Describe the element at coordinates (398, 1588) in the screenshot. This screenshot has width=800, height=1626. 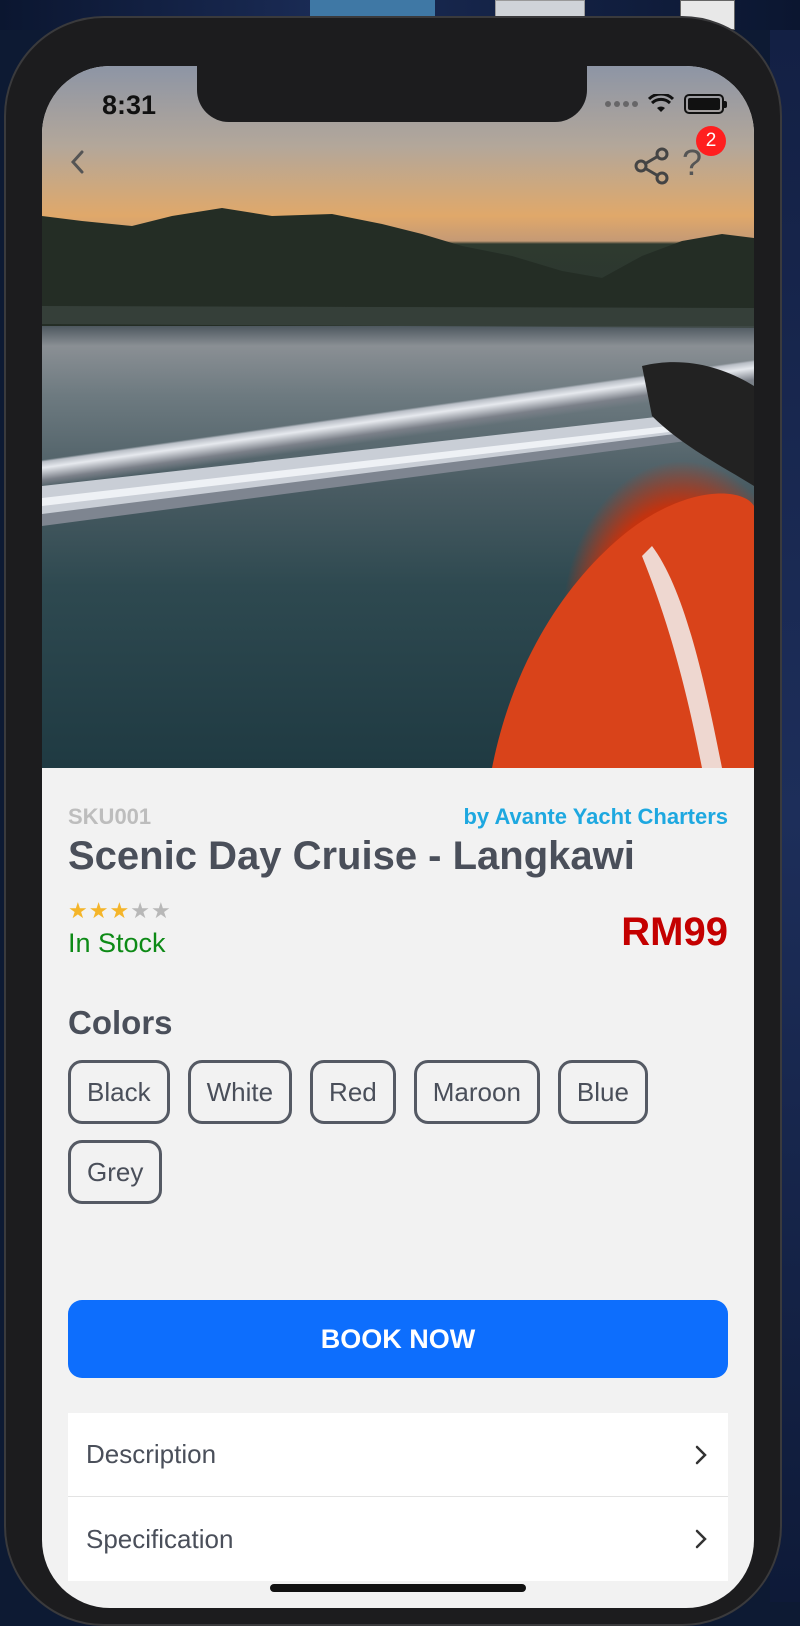
I see `home-indicator` at that location.